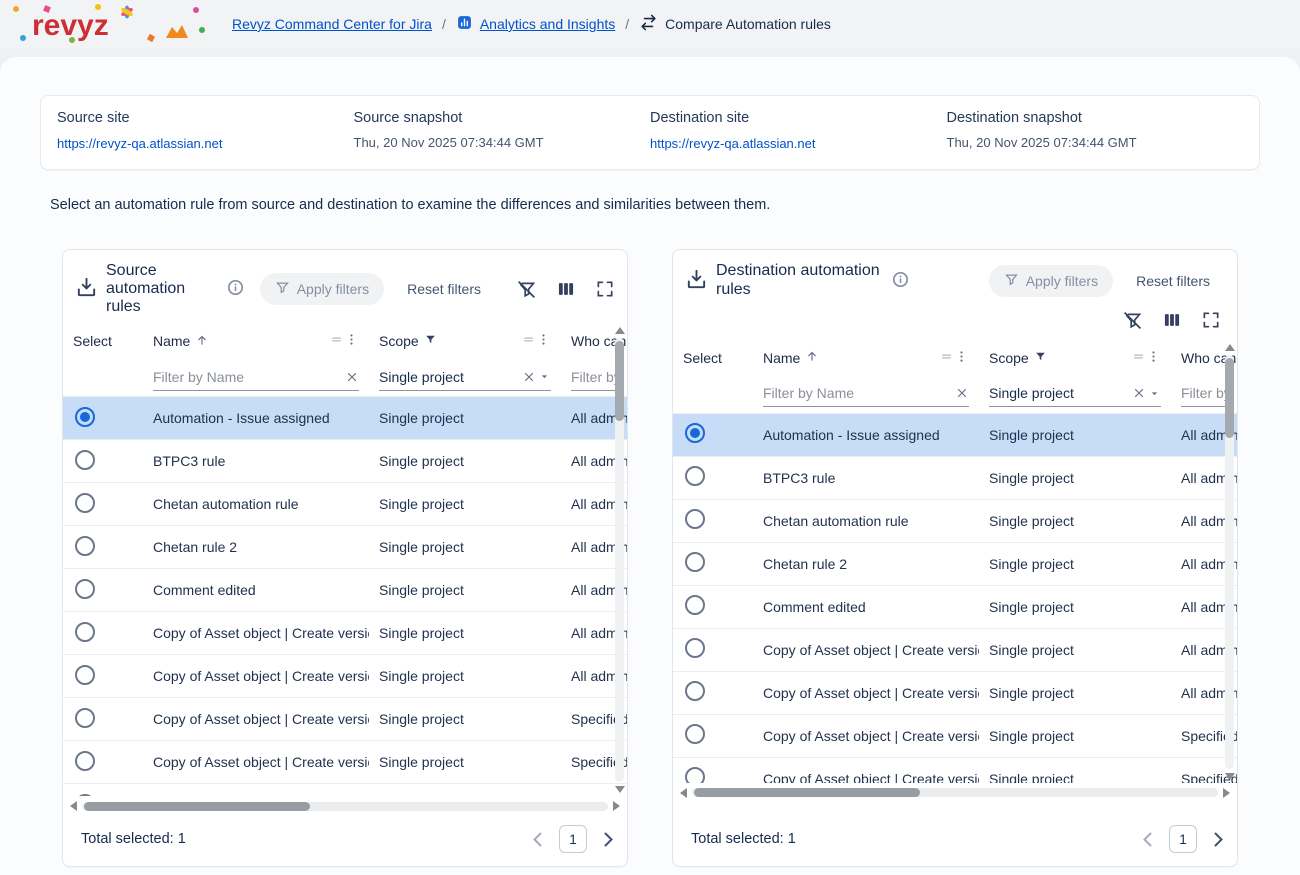 The image size is (1300, 875). I want to click on disable-filters-icon, so click(1132, 320).